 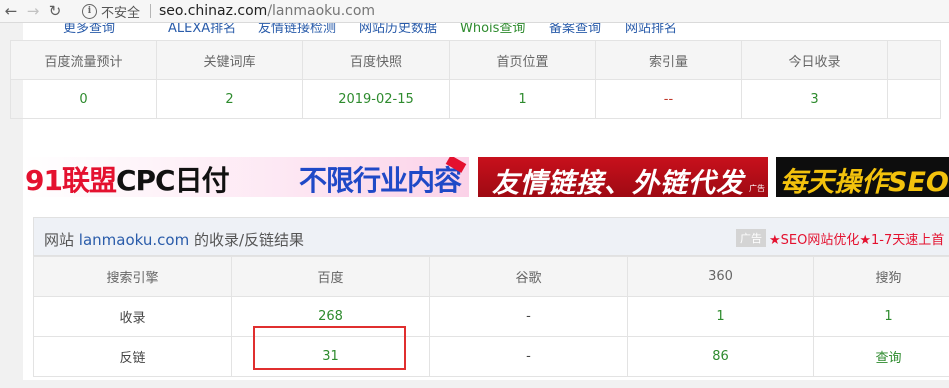 I want to click on value-keywords: 2, so click(x=229, y=99).